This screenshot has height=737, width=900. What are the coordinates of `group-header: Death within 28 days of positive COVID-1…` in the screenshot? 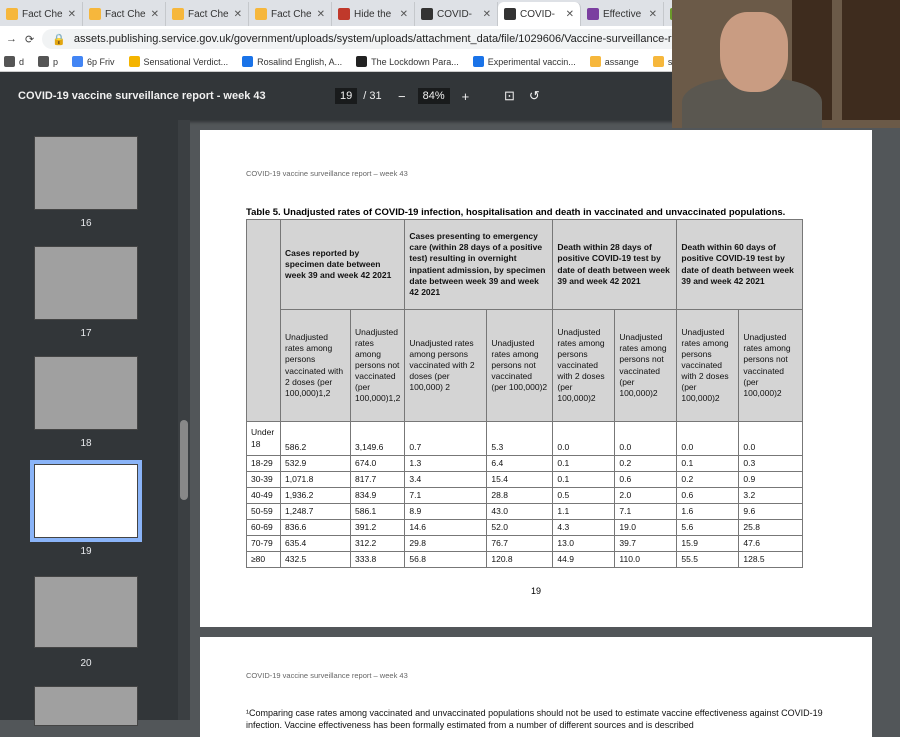 It's located at (615, 264).